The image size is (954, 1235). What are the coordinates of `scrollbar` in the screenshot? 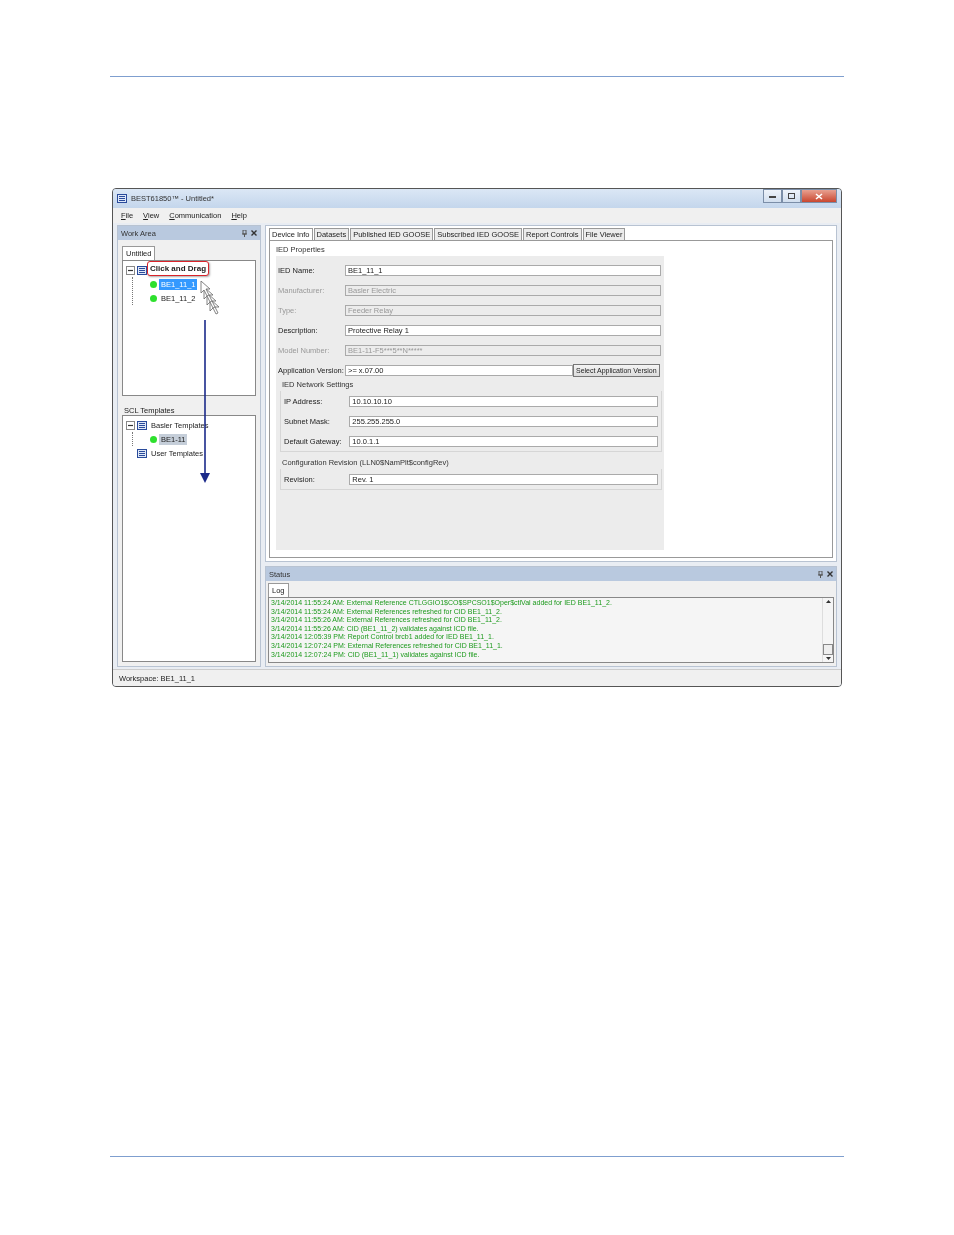 It's located at (827, 630).